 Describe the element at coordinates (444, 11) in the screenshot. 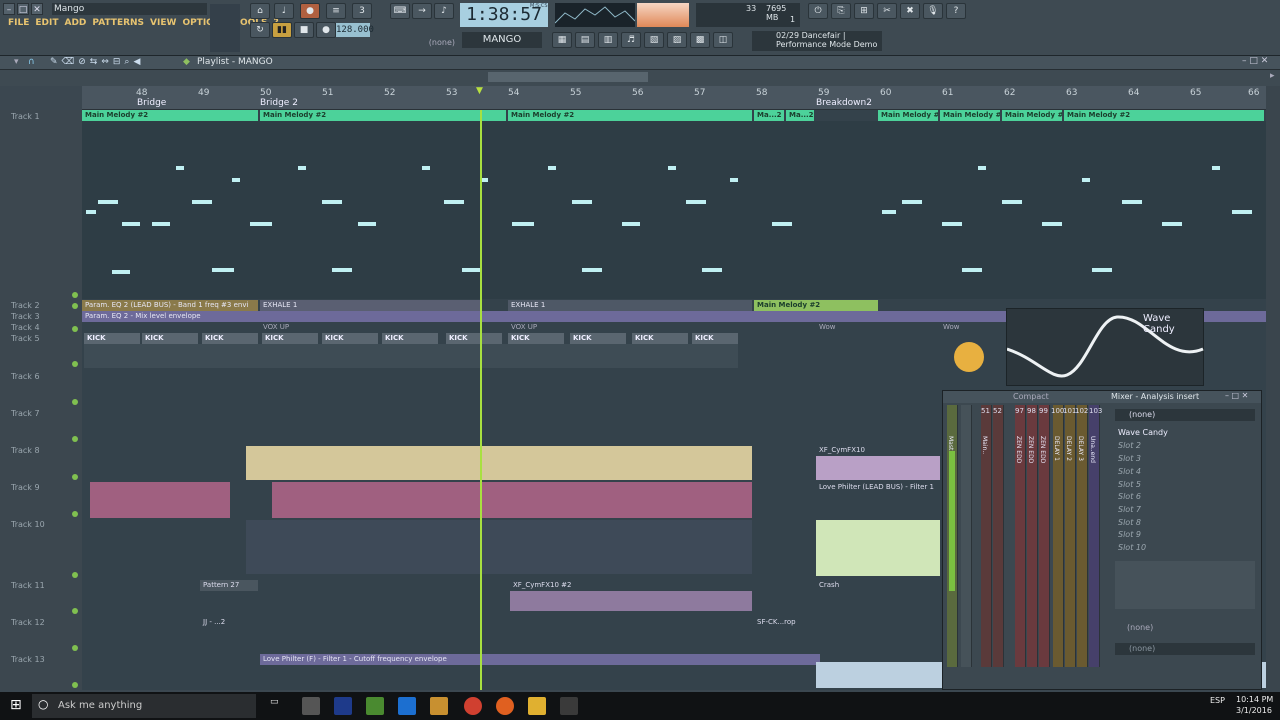

I see `blend-notes-button: ♪` at that location.